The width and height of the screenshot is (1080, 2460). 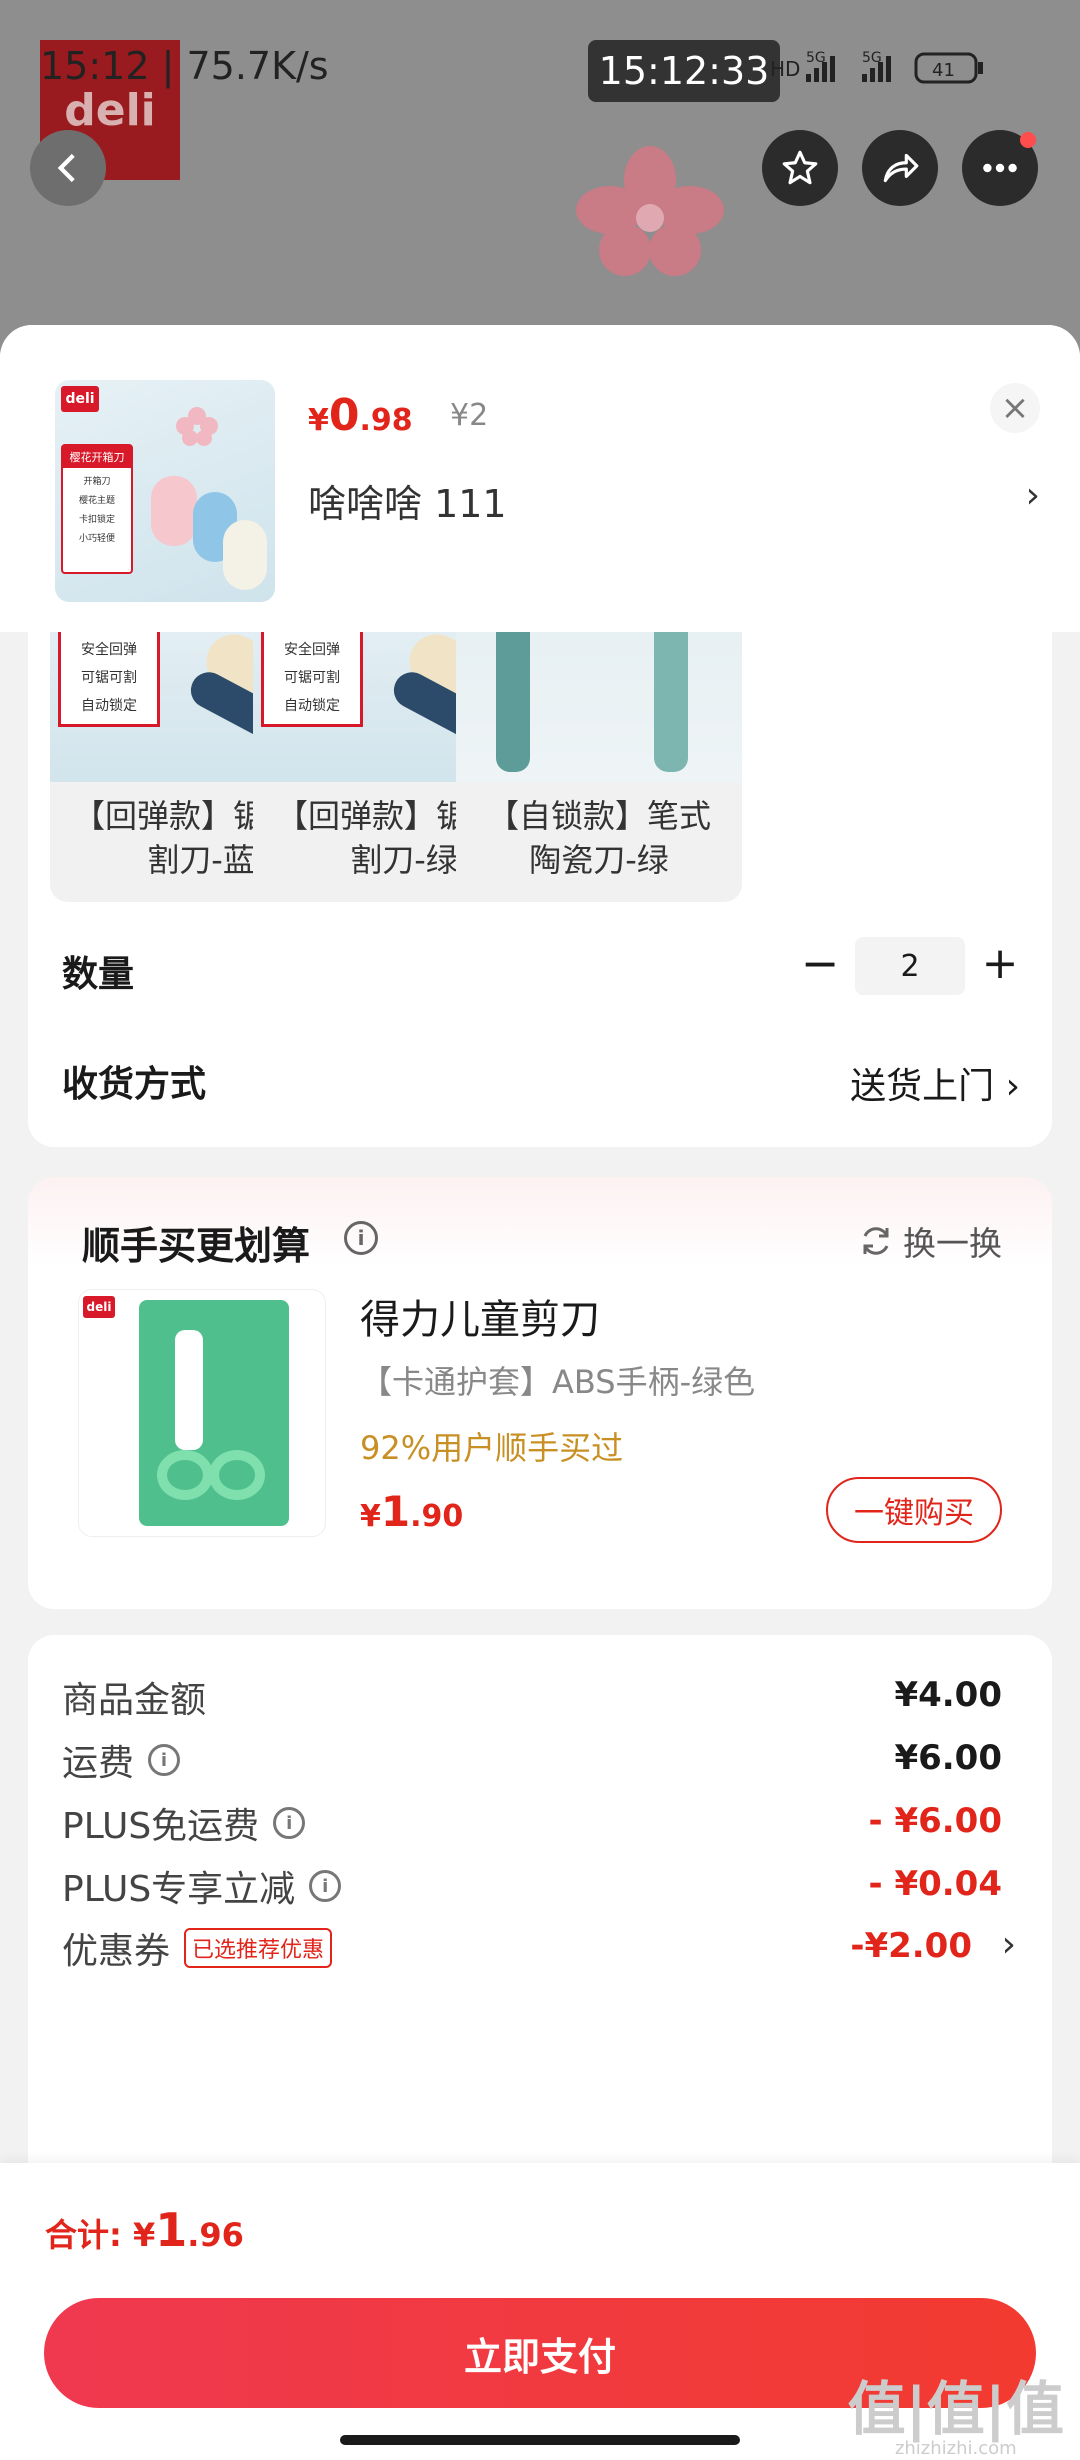 I want to click on addon-title: 顺手买更划算, so click(x=196, y=1246).